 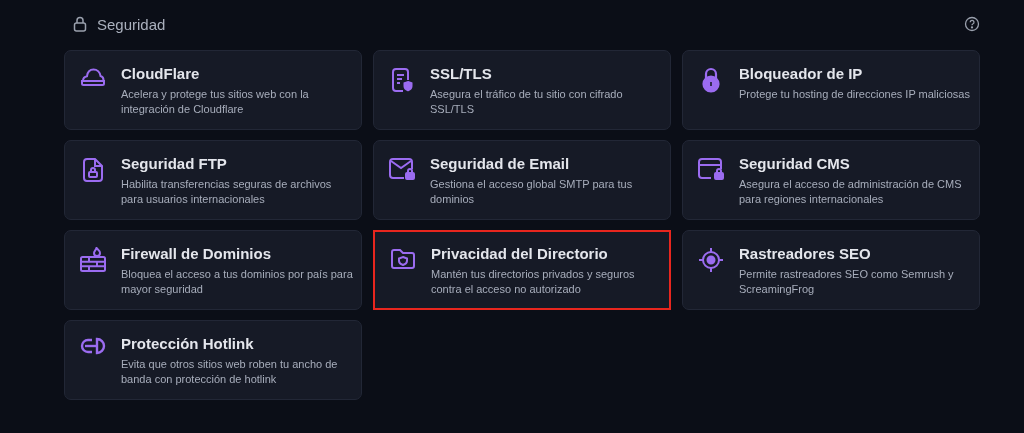 I want to click on padlock-icon, so click(x=711, y=80).